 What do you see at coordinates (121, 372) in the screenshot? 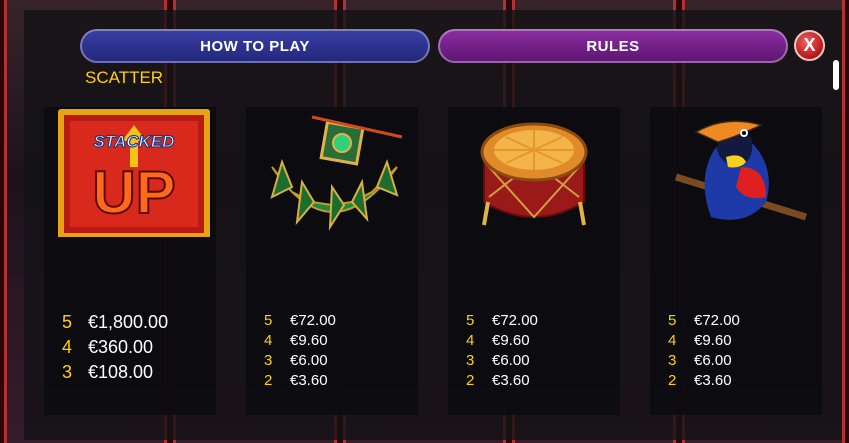
I see `pay-amount: €108.00` at bounding box center [121, 372].